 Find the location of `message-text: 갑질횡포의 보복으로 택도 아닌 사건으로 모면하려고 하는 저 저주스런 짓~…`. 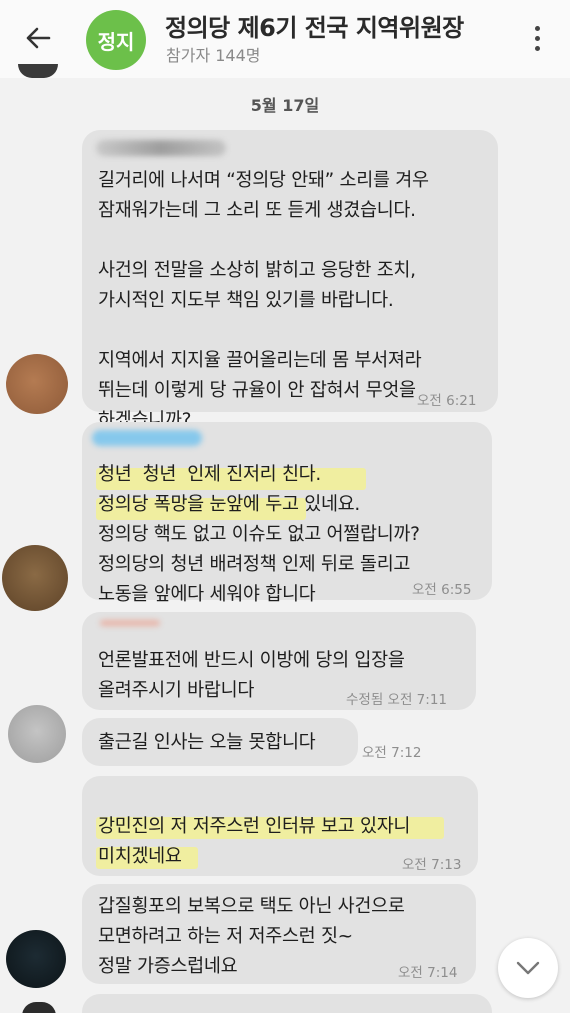

message-text: 갑질횡포의 보복으로 택도 아닌 사건으로 모면하려고 하는 저 저주스런 짓~… is located at coordinates (251, 936).